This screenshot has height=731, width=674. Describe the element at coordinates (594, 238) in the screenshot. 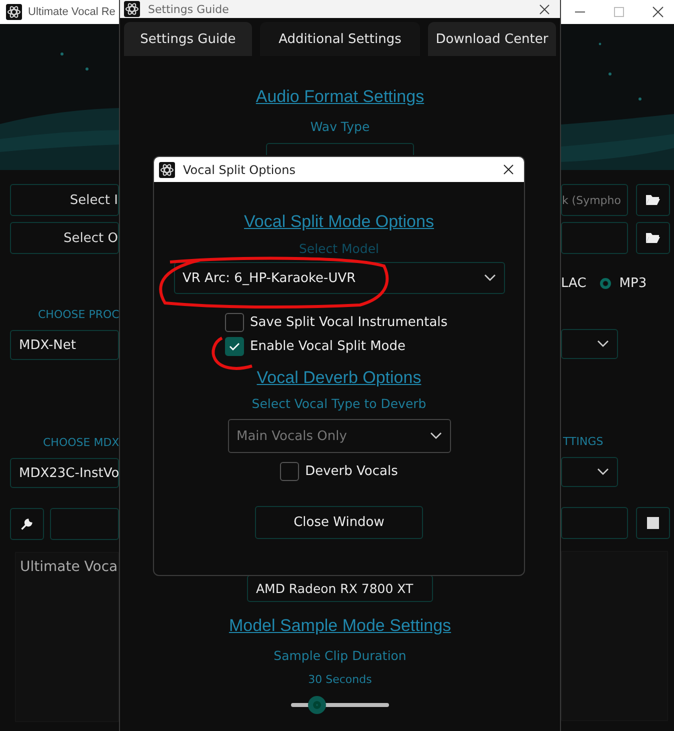

I see `output-path-field` at that location.